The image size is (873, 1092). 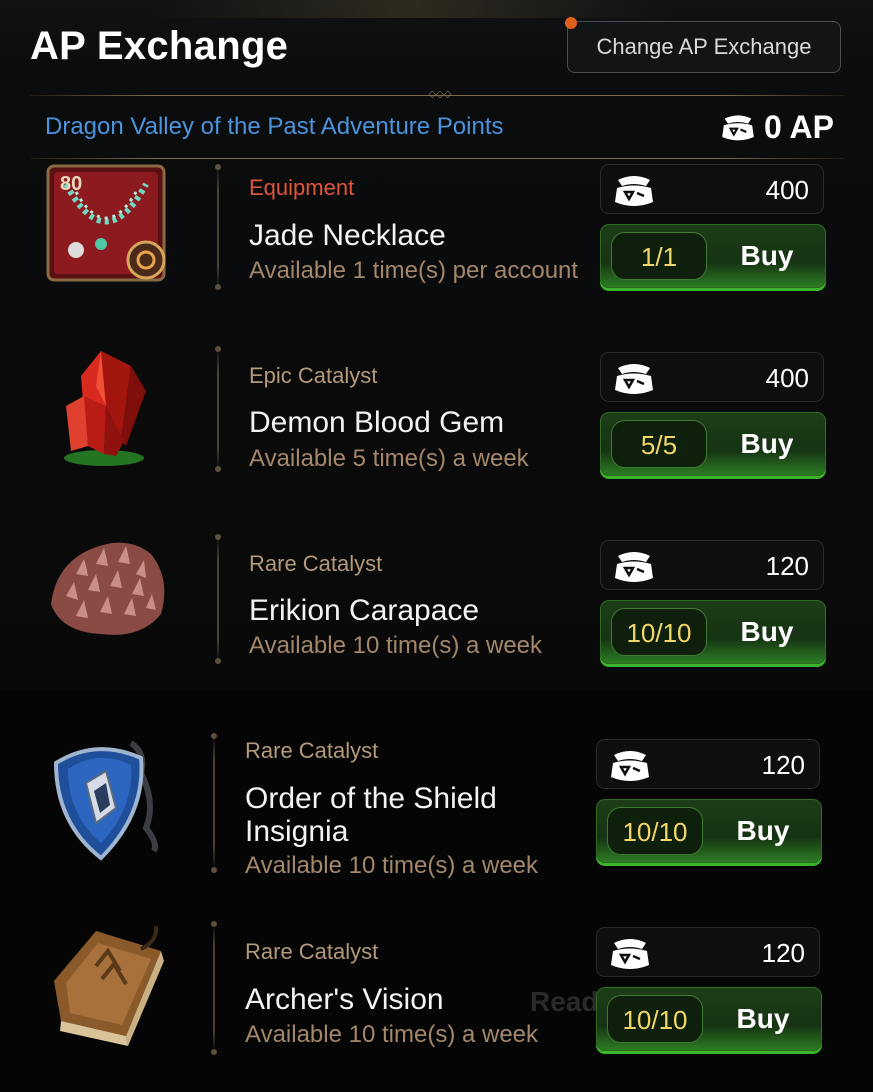 I want to click on item-availability: Available 5 time(s) a week, so click(x=389, y=458).